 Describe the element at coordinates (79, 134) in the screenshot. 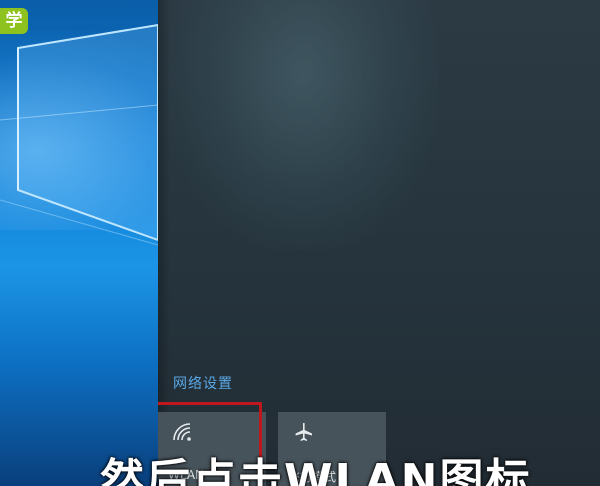

I see `wallpaper-window-graphic` at that location.